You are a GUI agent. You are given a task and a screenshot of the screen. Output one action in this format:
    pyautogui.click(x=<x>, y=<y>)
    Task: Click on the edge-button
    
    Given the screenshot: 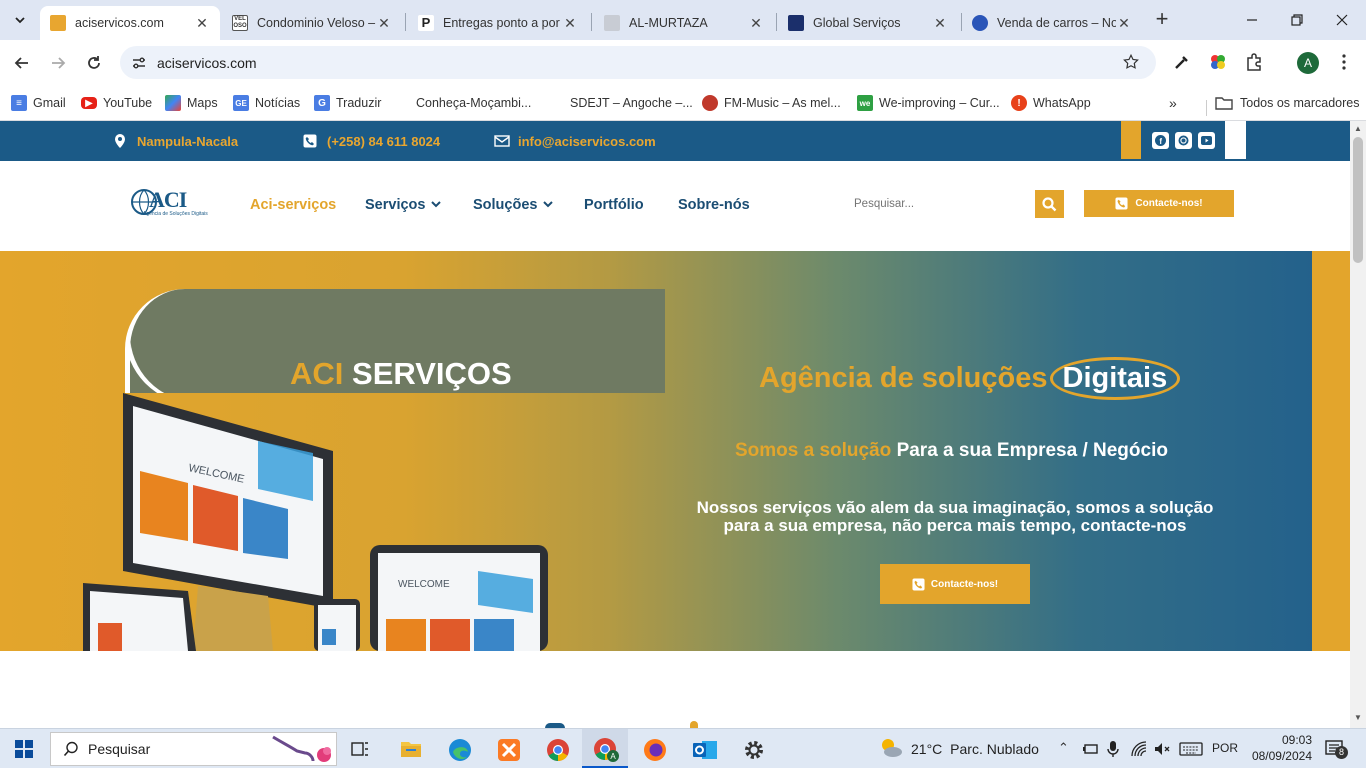 What is the action you would take?
    pyautogui.click(x=460, y=750)
    